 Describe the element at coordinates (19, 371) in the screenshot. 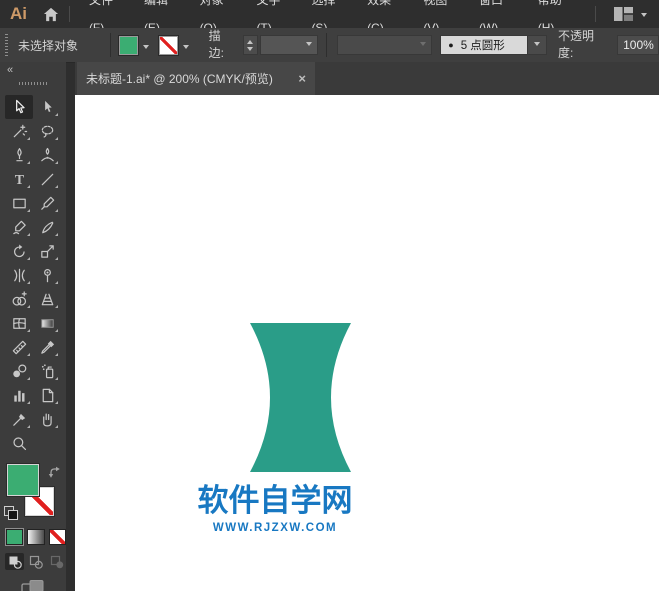

I see `tool-blend` at that location.